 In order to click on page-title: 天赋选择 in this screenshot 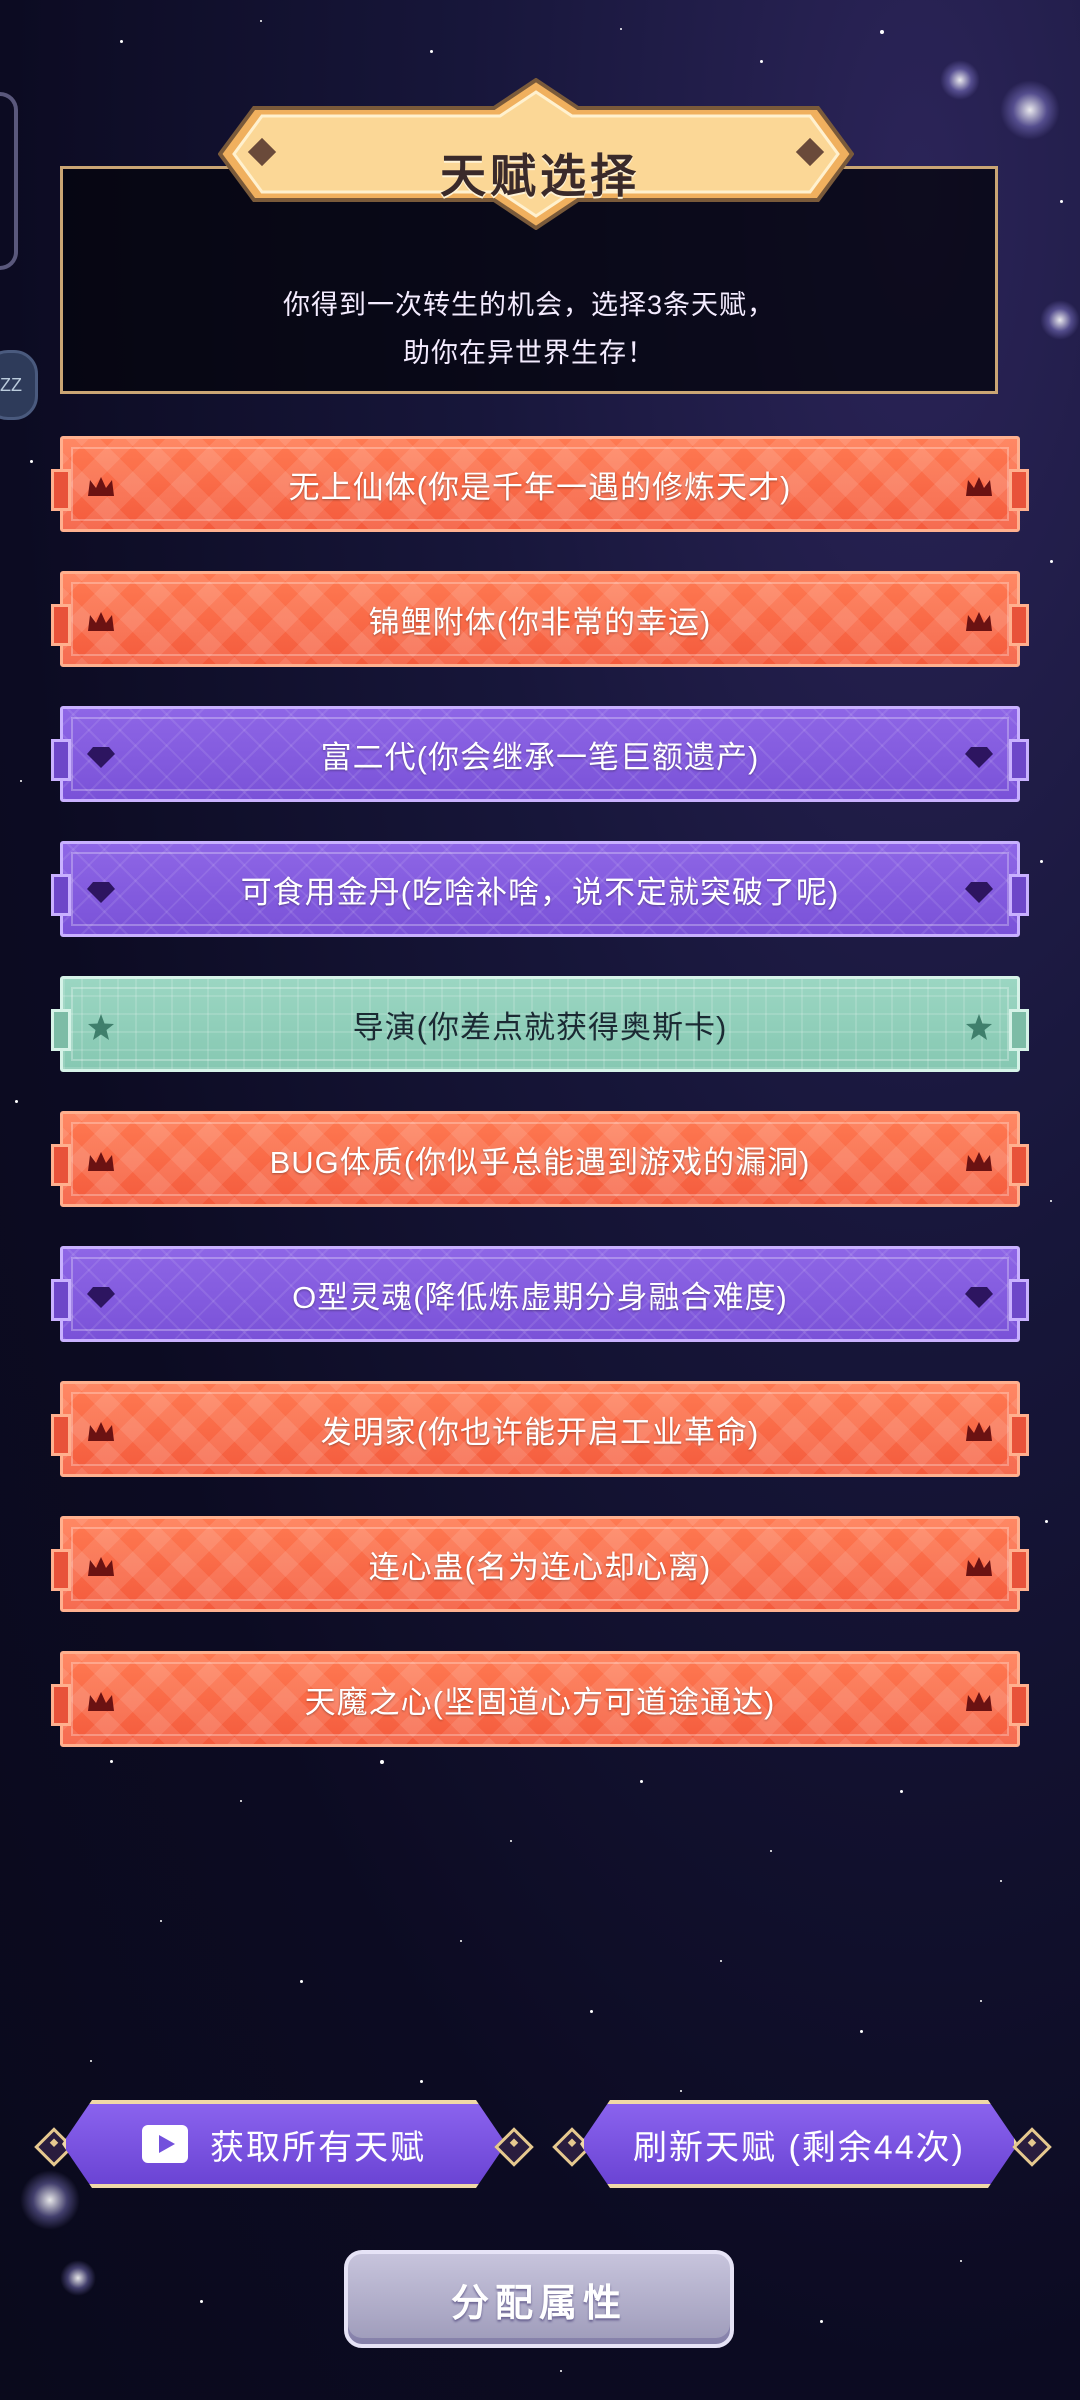, I will do `click(540, 176)`.